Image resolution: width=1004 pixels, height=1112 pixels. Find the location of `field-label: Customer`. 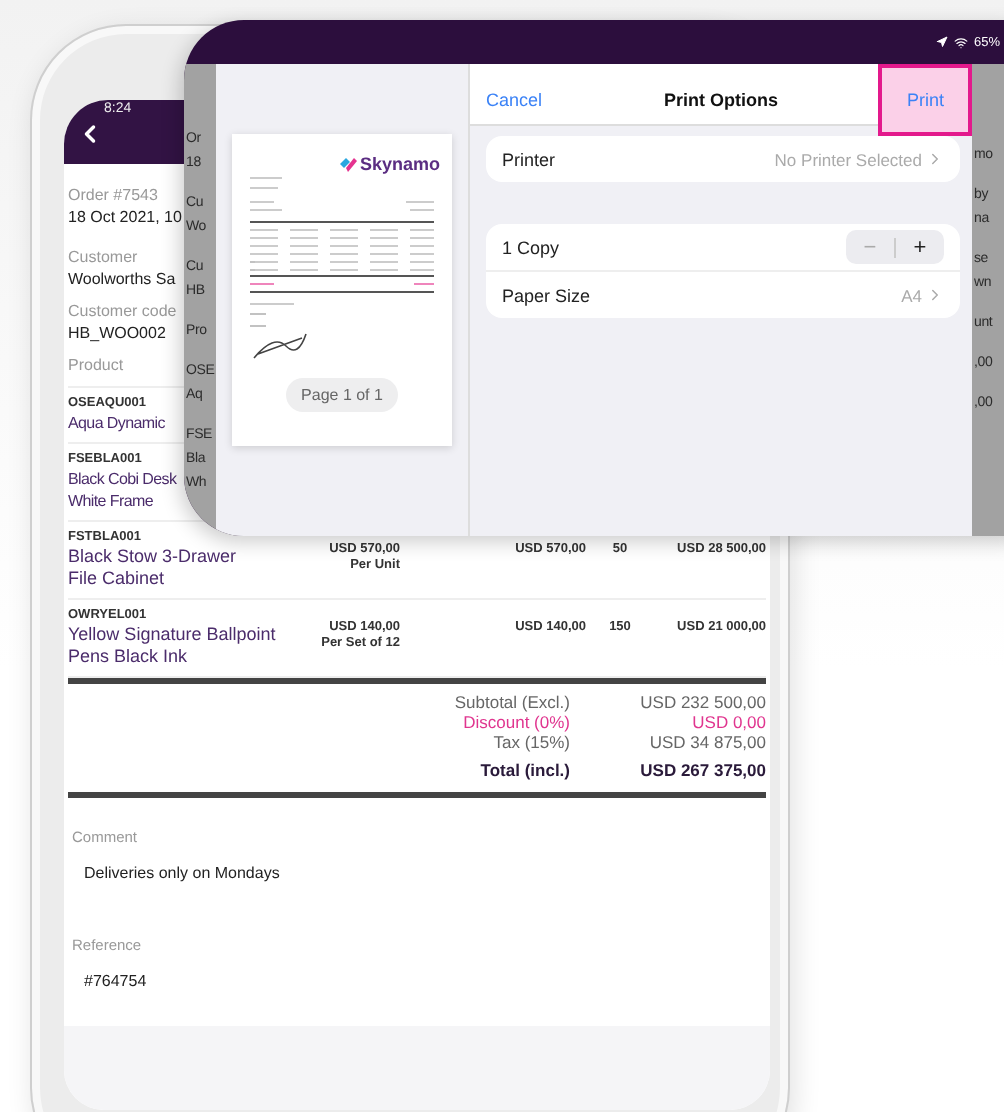

field-label: Customer is located at coordinates (103, 257).